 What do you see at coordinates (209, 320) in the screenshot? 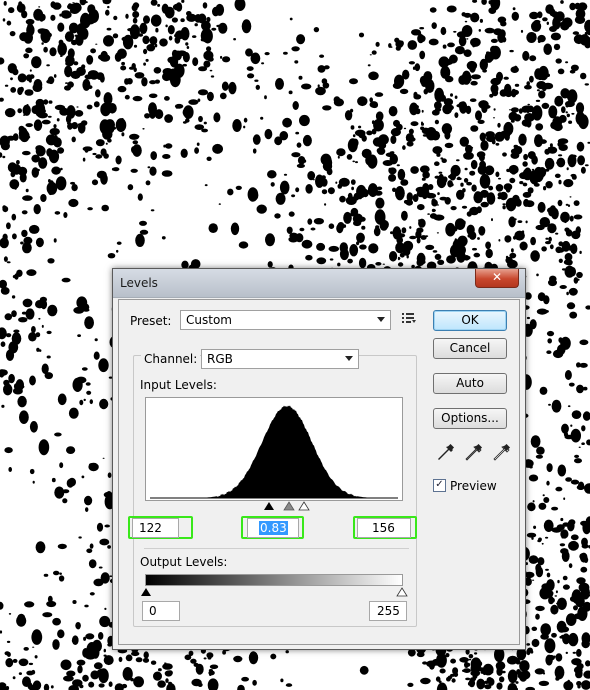
I see `preset-value: Custom` at bounding box center [209, 320].